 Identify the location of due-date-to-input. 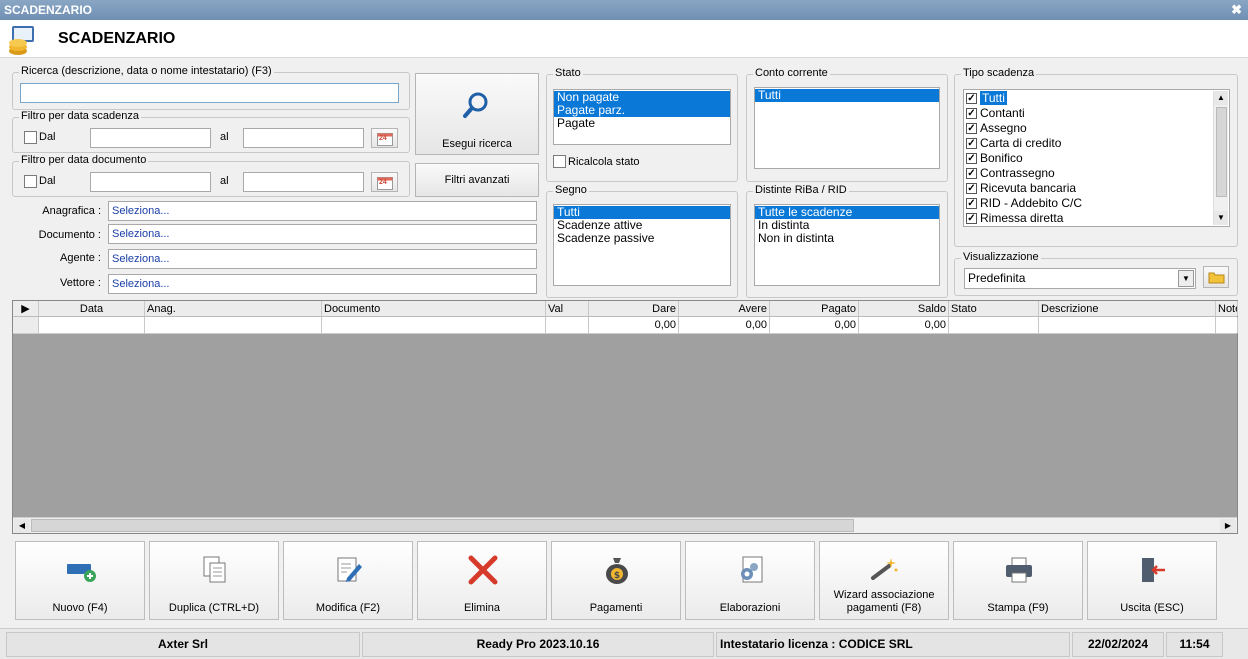
(303, 138).